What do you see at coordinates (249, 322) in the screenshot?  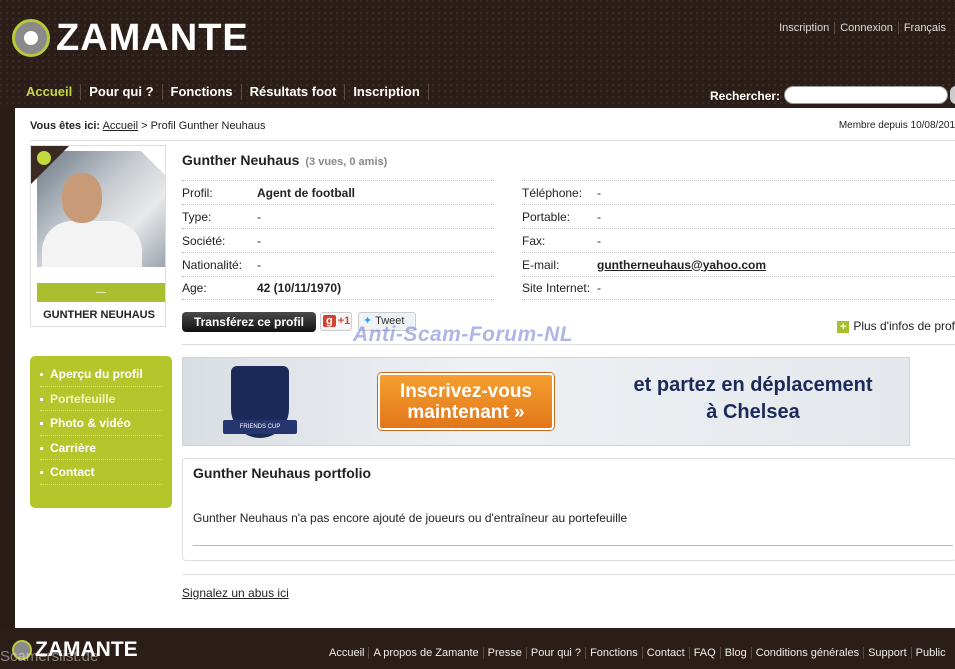 I see `transfer-profile-button: Transférez ce profil` at bounding box center [249, 322].